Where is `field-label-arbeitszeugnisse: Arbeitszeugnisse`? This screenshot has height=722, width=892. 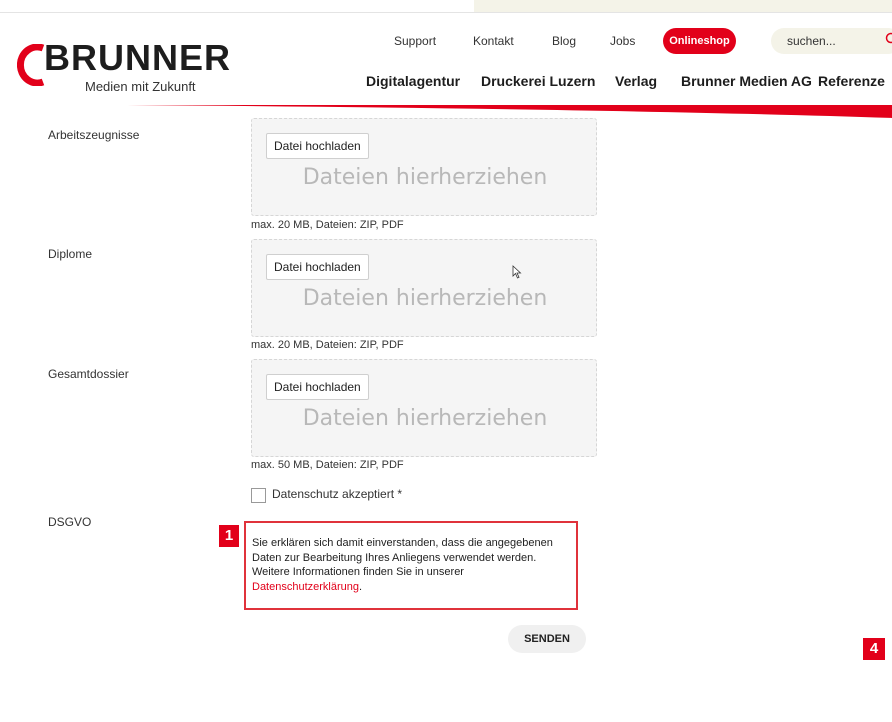
field-label-arbeitszeugnisse: Arbeitszeugnisse is located at coordinates (94, 135).